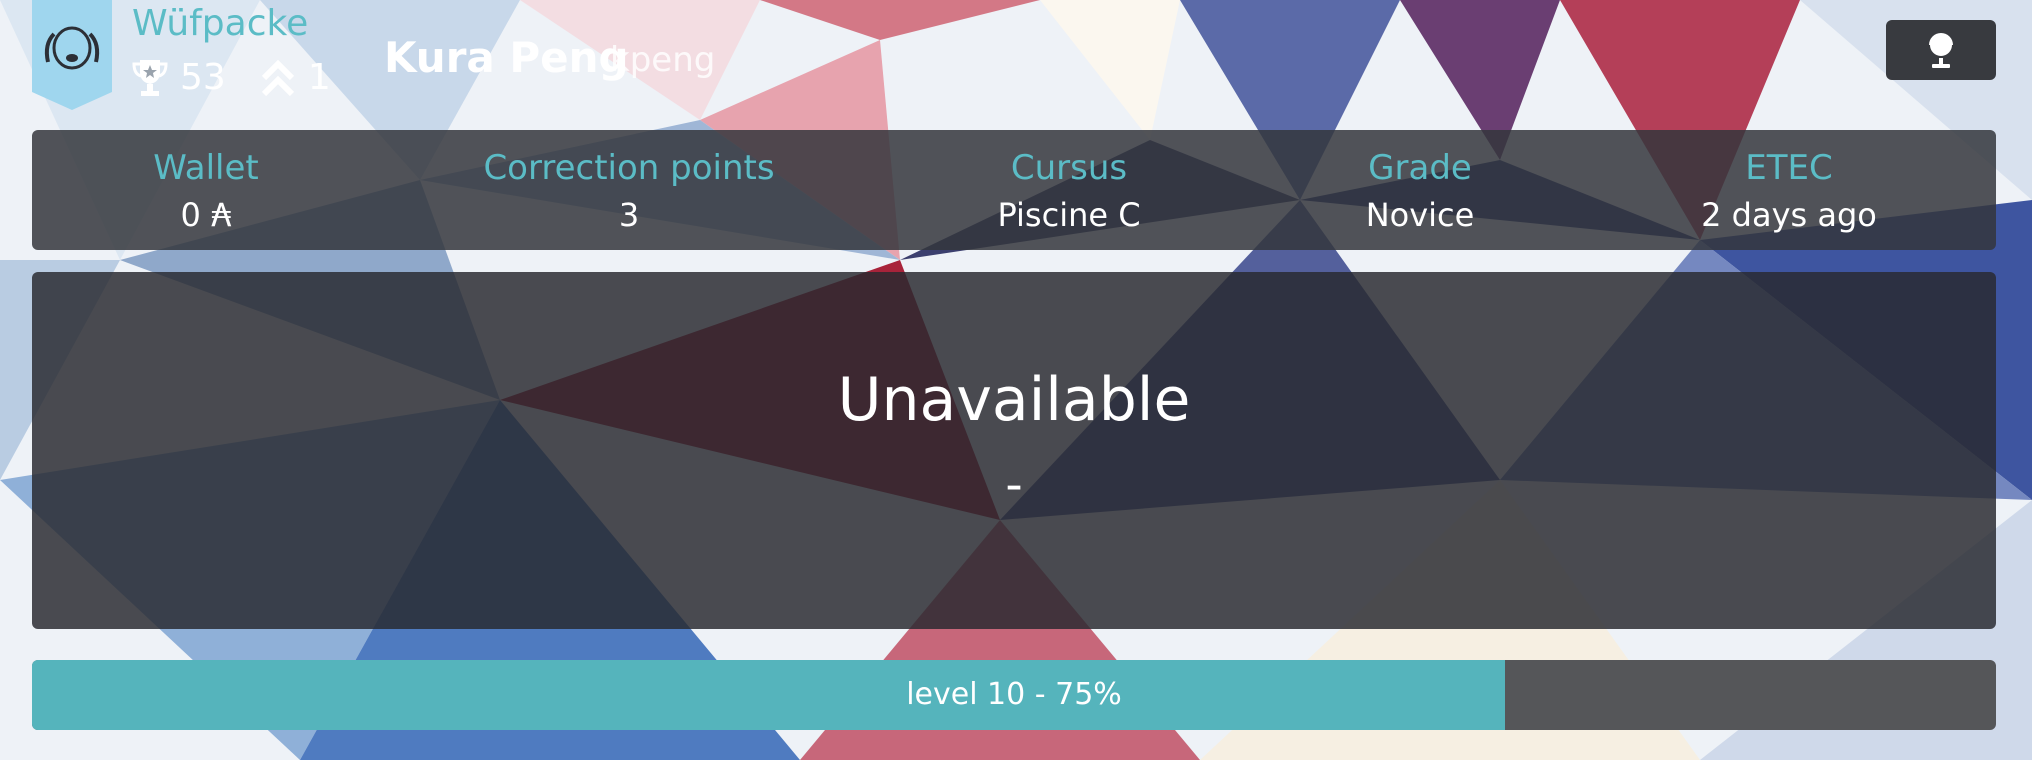  Describe the element at coordinates (206, 168) in the screenshot. I see `wallet-label: Wallet` at that location.